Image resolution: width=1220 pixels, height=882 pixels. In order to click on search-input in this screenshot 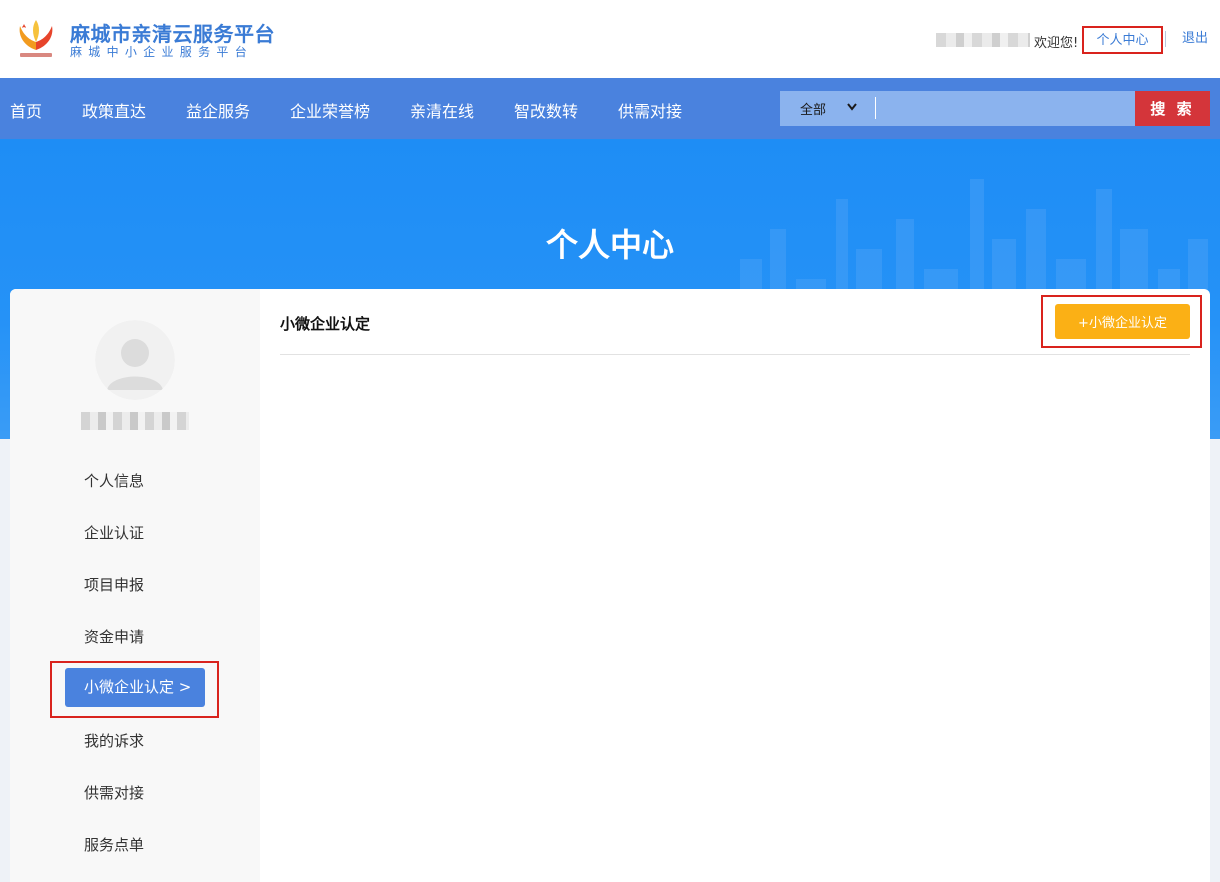, I will do `click(1005, 108)`.